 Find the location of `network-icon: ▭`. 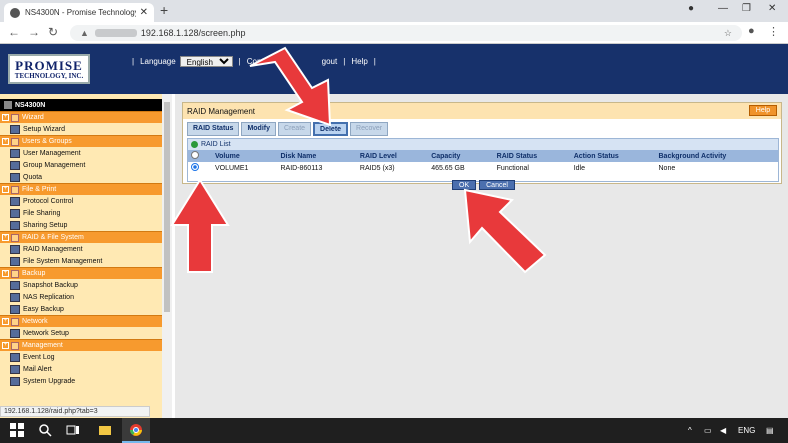

network-icon: ▭ is located at coordinates (708, 430).